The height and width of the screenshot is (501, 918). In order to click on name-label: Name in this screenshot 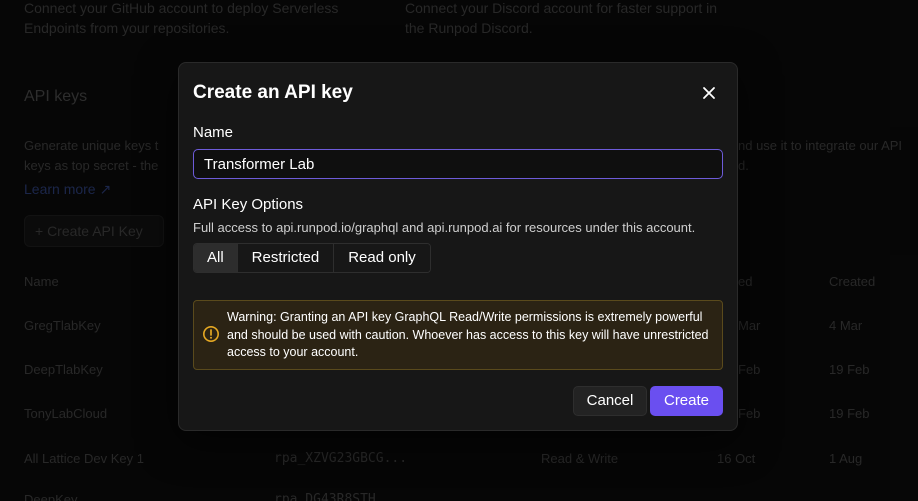, I will do `click(213, 132)`.